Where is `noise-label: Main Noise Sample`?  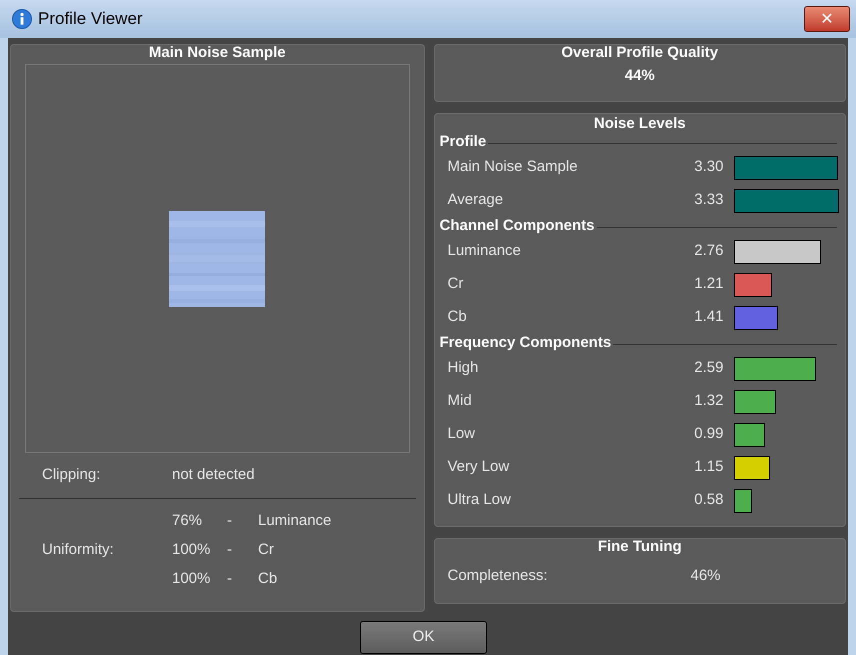
noise-label: Main Noise Sample is located at coordinates (513, 167).